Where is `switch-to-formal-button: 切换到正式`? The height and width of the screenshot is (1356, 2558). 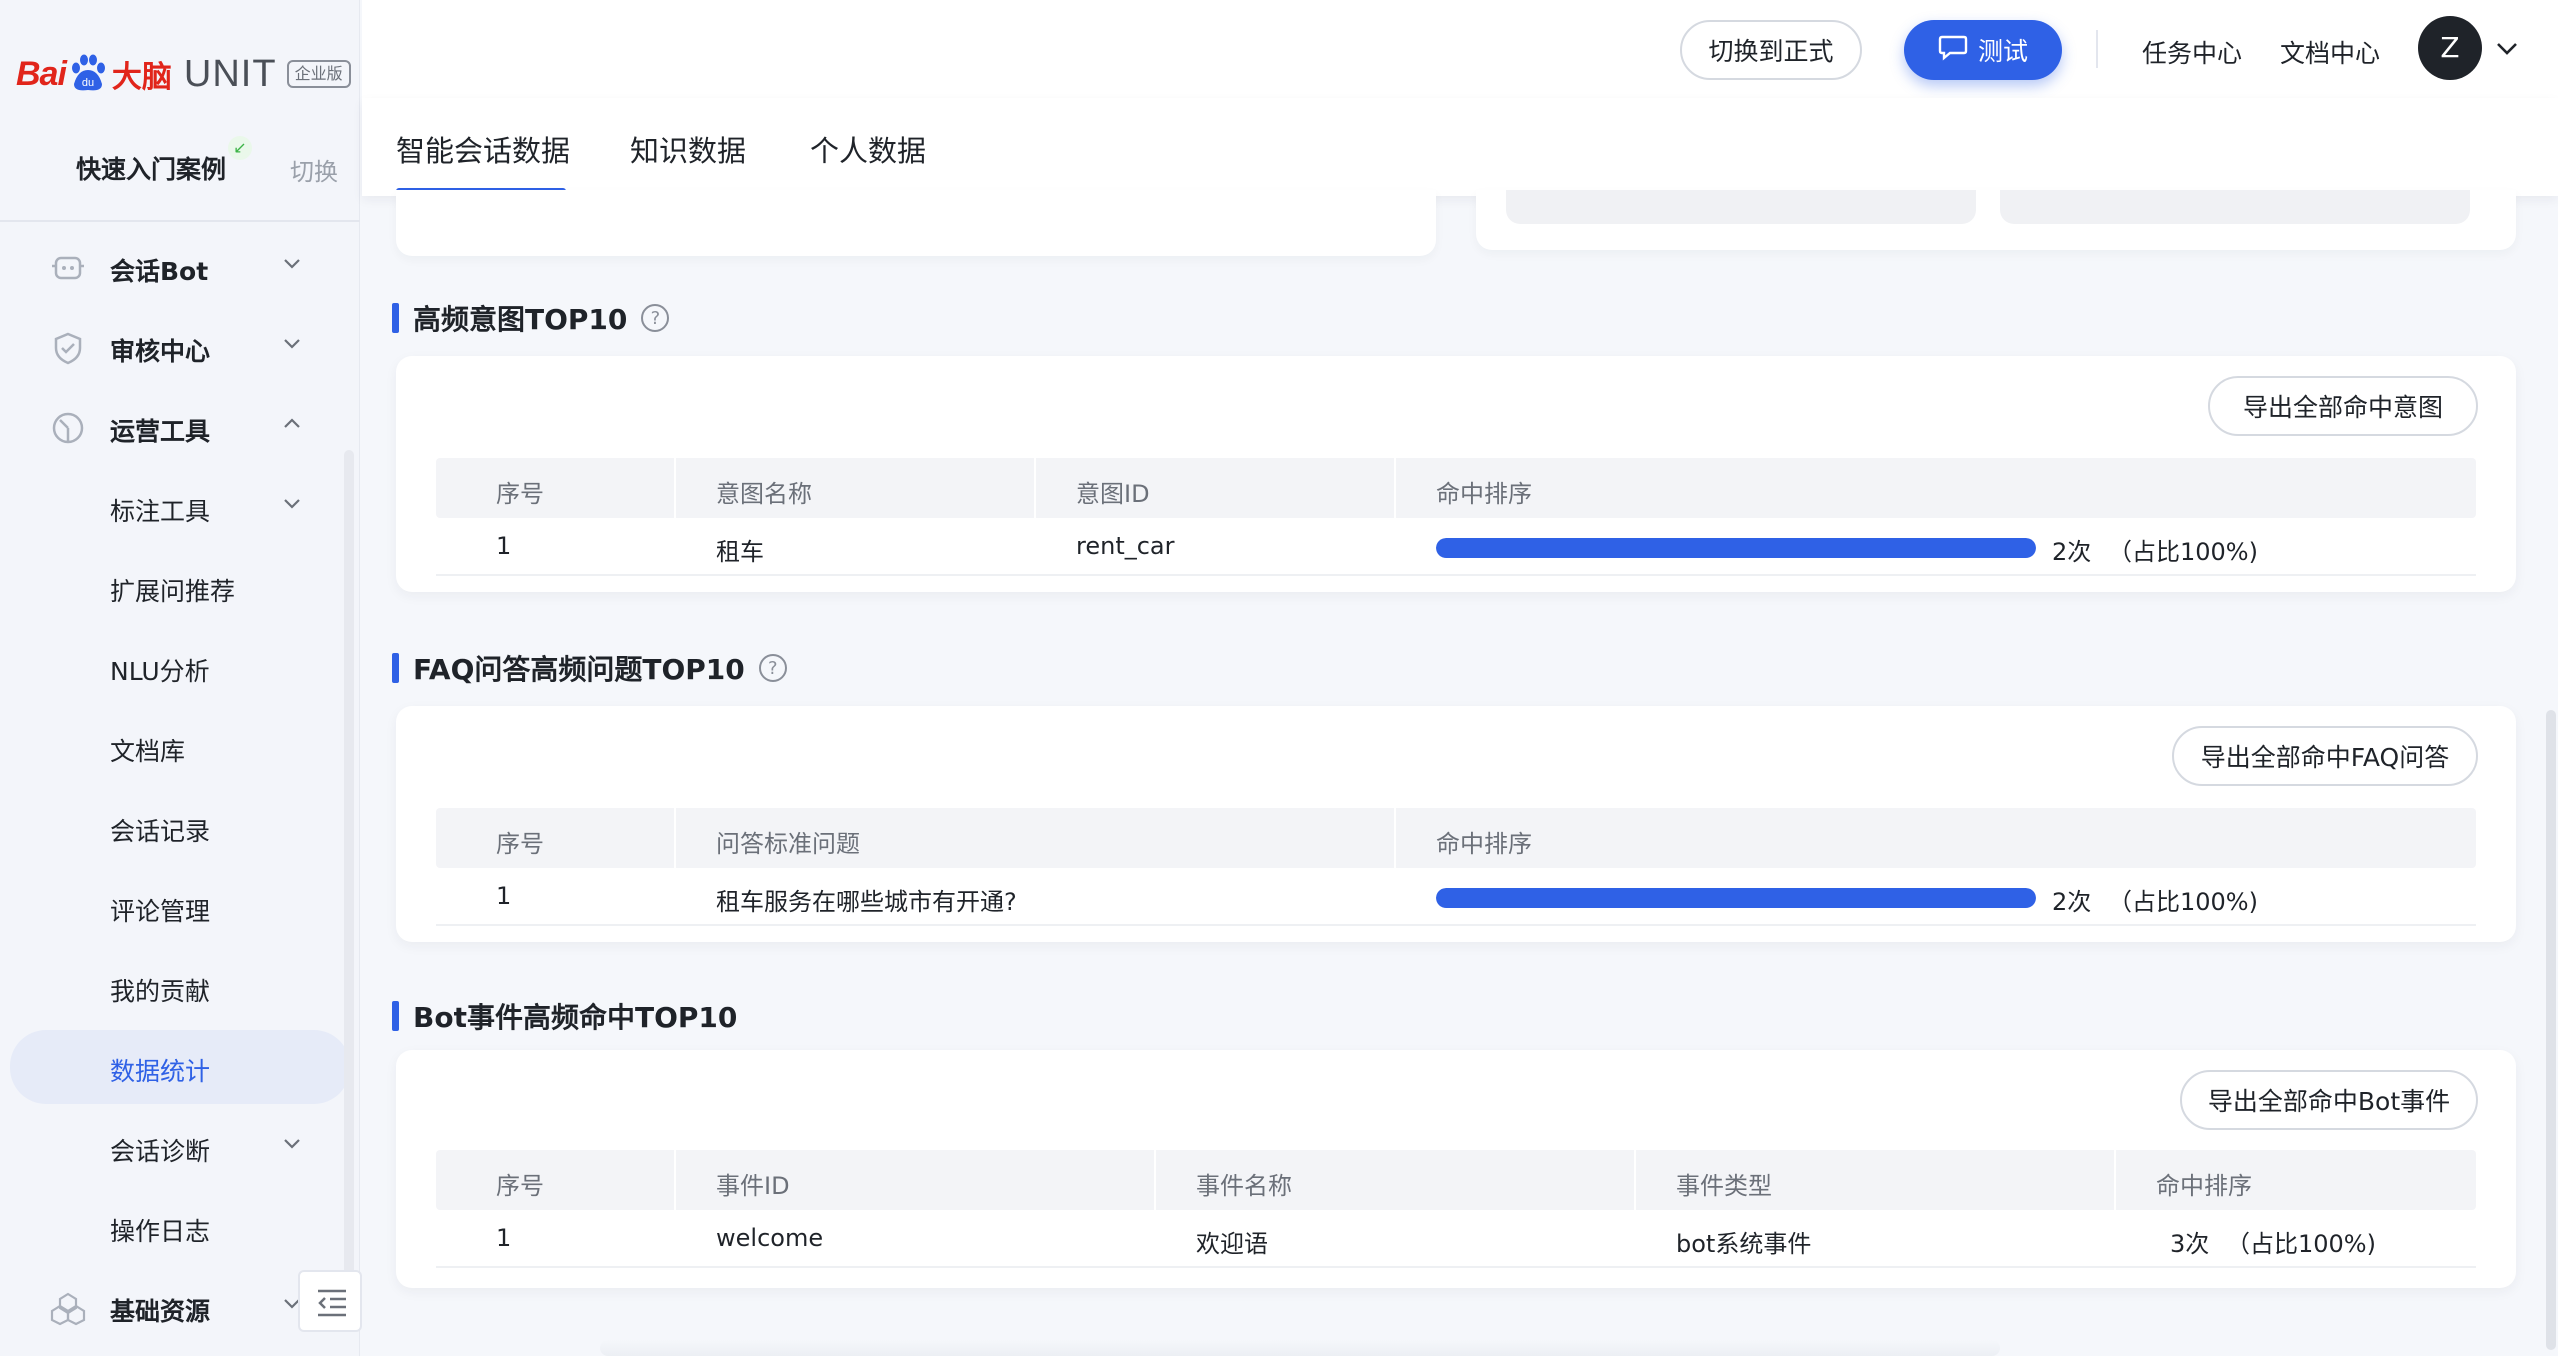
switch-to-formal-button: 切换到正式 is located at coordinates (1771, 50).